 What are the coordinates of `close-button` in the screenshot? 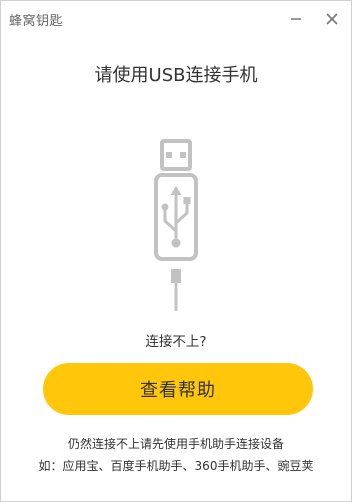 It's located at (332, 19).